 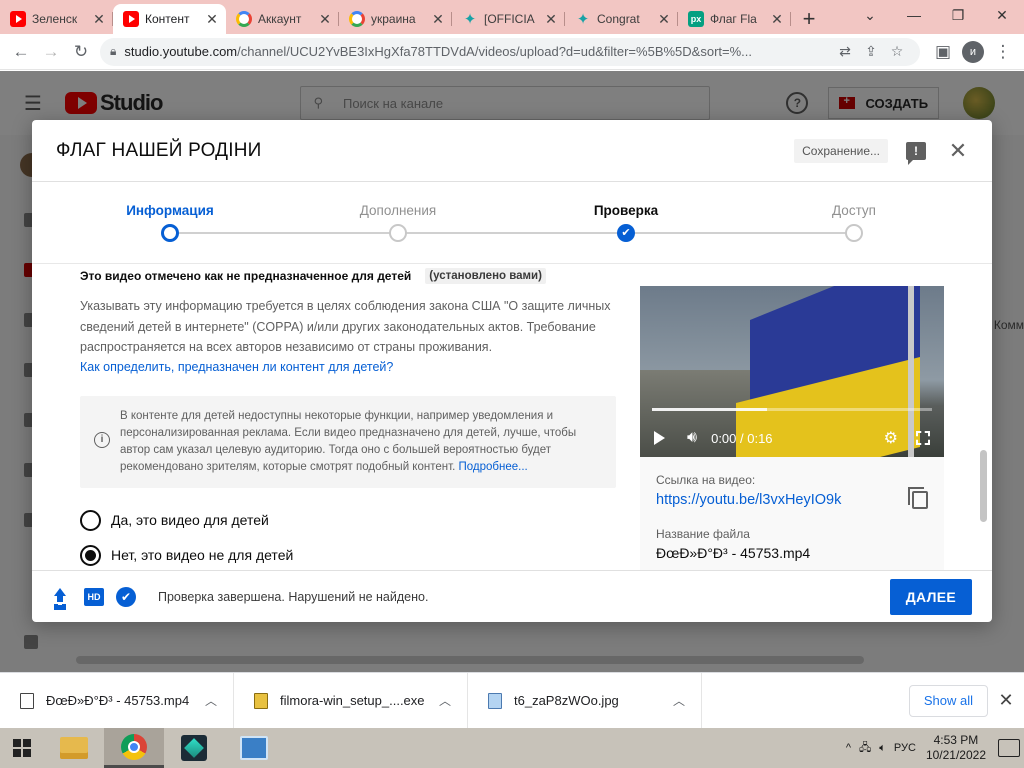 What do you see at coordinates (865, 748) in the screenshot?
I see `network-icon: 🖧︎` at bounding box center [865, 748].